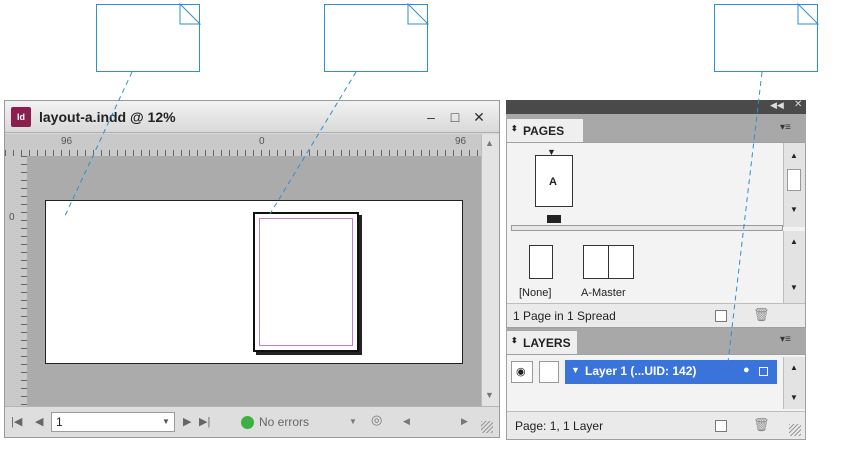  Describe the element at coordinates (490, 270) in the screenshot. I see `document-vertical-scrollbar: ▲ ▼` at that location.